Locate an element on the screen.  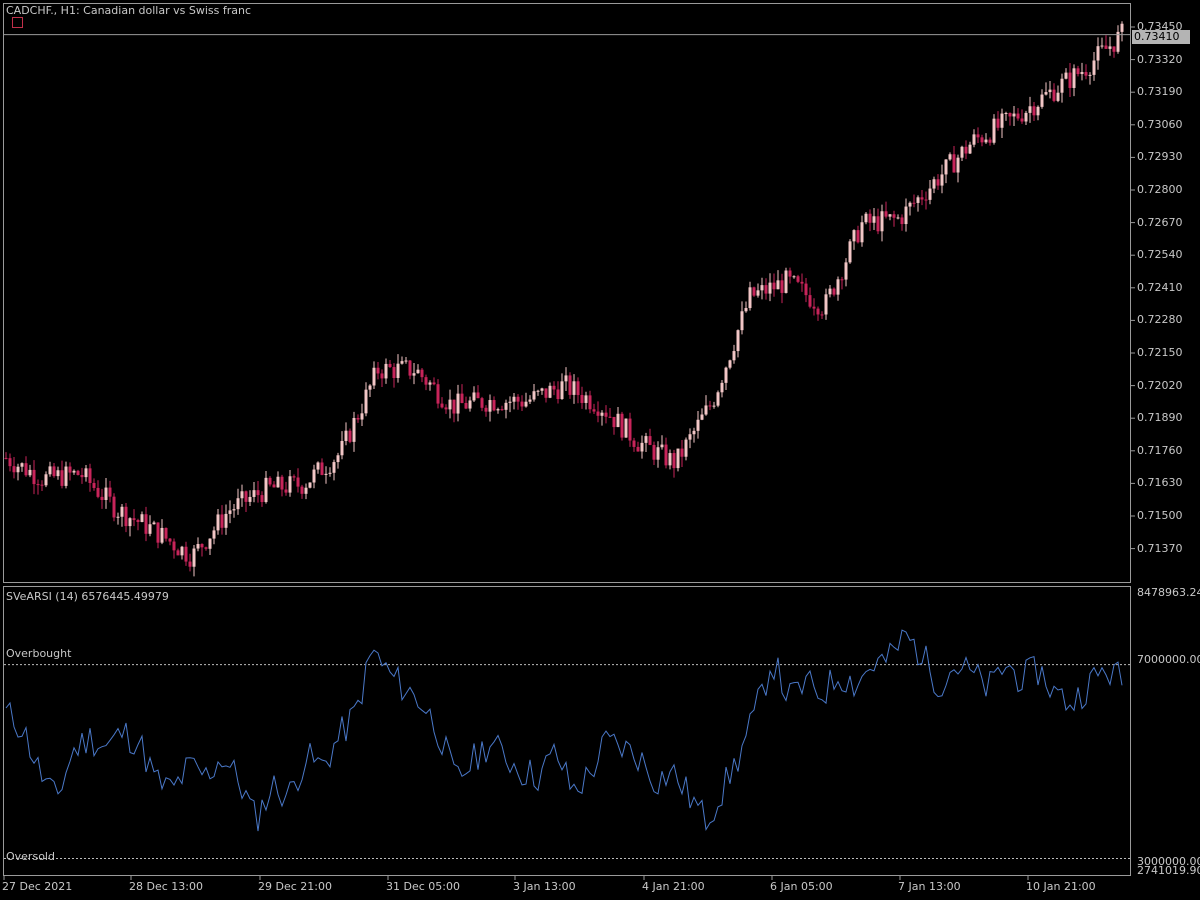
price-scale-label: 0.72280 is located at coordinates (1160, 320).